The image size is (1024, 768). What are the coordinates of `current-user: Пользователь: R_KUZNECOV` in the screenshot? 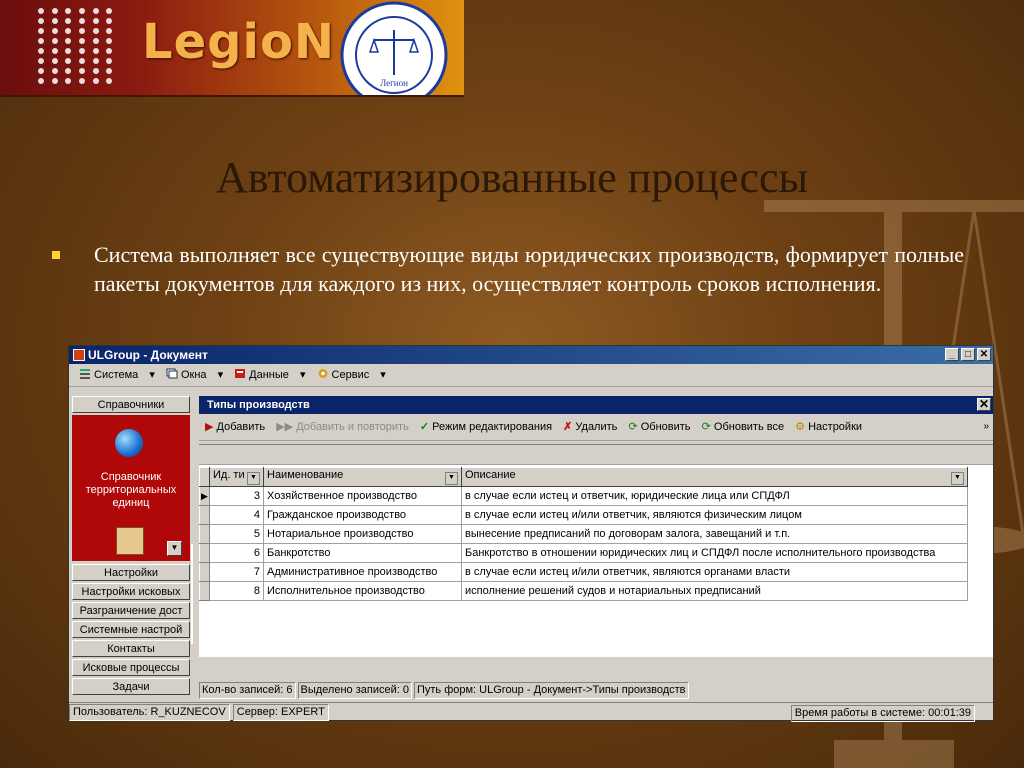 It's located at (149, 712).